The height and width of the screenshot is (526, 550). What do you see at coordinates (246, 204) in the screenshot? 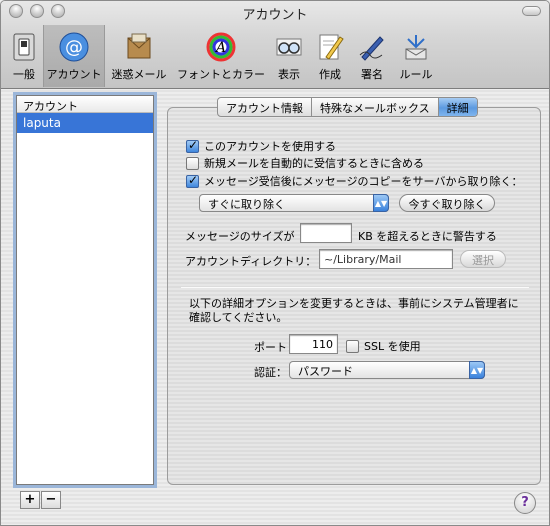
I see `popup-value: すぐに取り除く` at bounding box center [246, 204].